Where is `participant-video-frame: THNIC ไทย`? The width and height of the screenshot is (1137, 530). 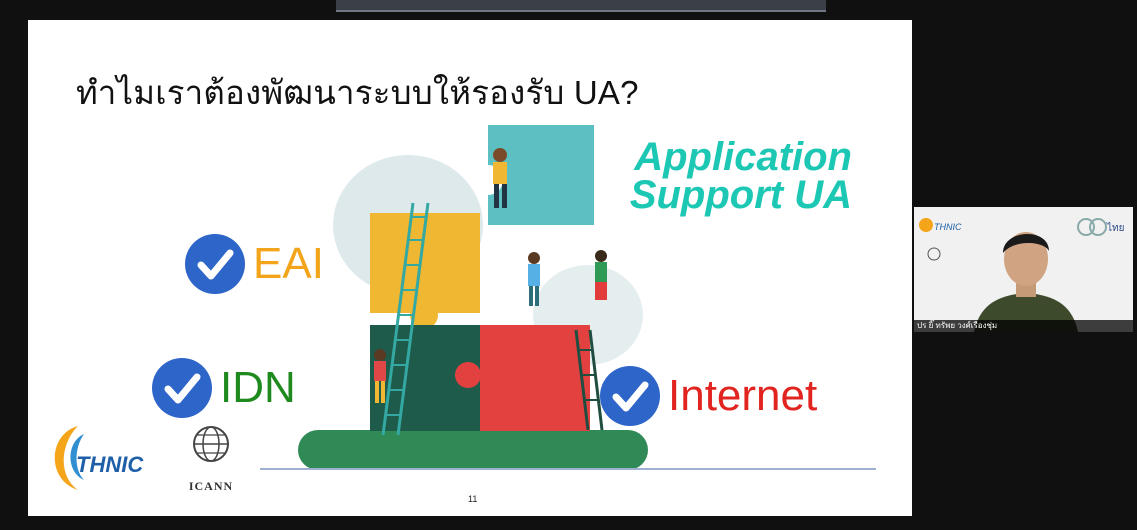
participant-video-frame: THNIC ไทย is located at coordinates (1023, 269).